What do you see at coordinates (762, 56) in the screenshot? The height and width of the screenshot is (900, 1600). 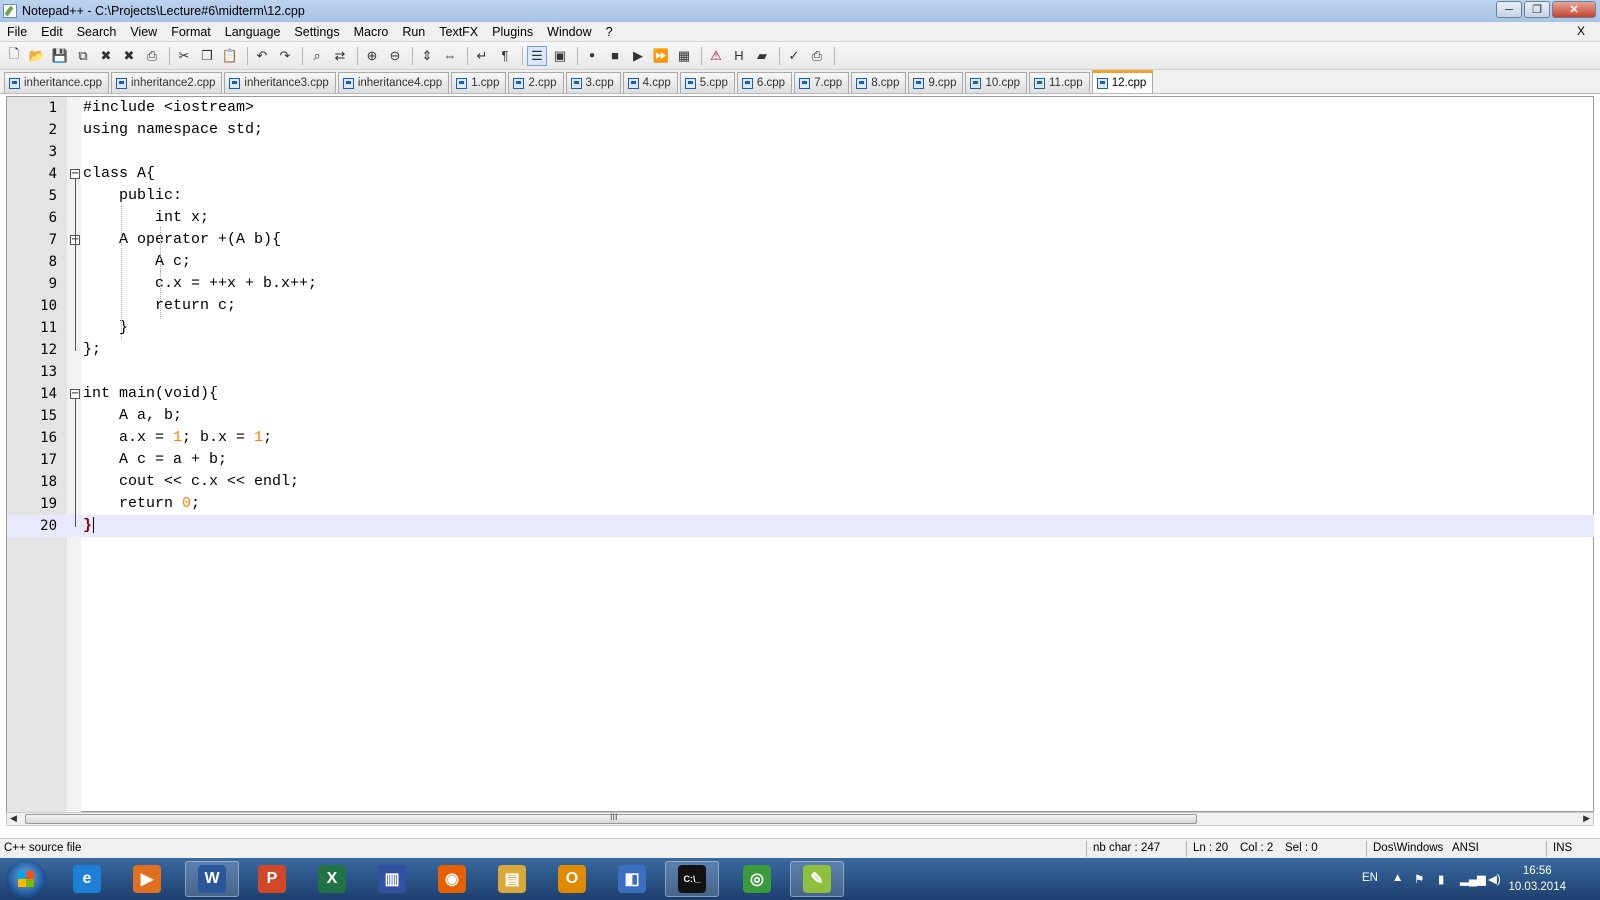 I see `folder-icon: ▰` at bounding box center [762, 56].